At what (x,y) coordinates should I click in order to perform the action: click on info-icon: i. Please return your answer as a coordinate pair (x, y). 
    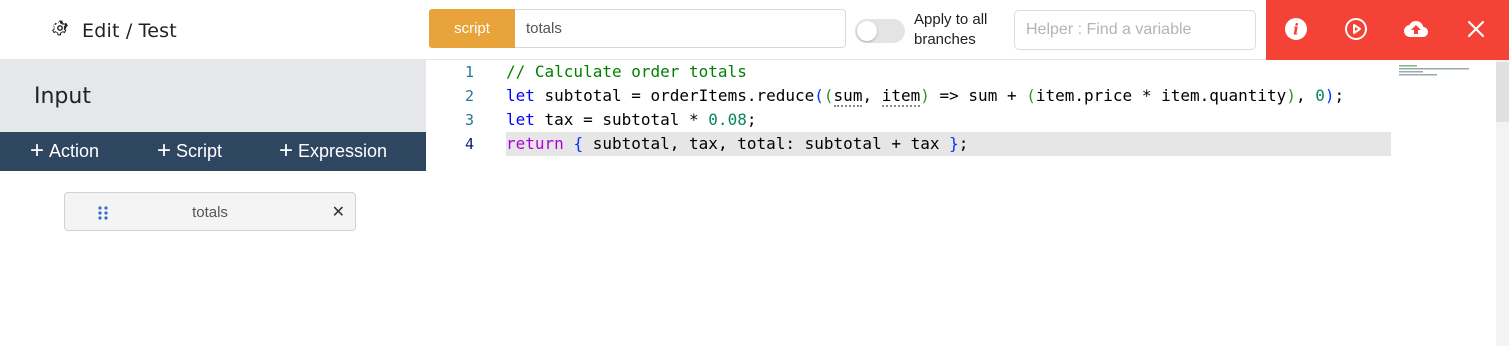
    Looking at the image, I should click on (1296, 29).